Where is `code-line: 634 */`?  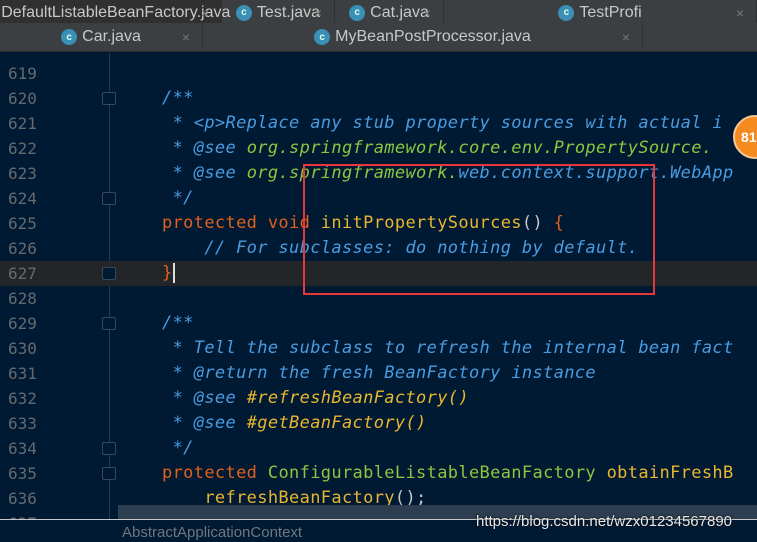 code-line: 634 */ is located at coordinates (378, 448).